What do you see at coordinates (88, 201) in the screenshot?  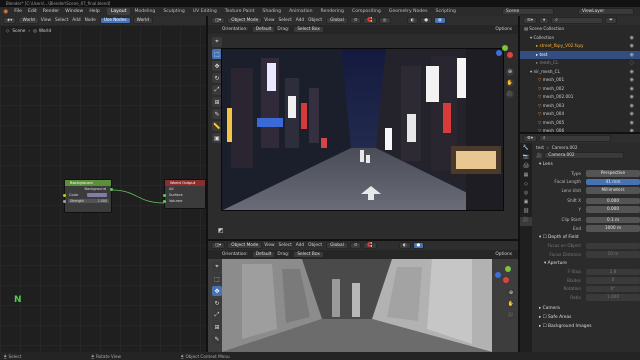 I see `strength-field: Strength 1.000` at bounding box center [88, 201].